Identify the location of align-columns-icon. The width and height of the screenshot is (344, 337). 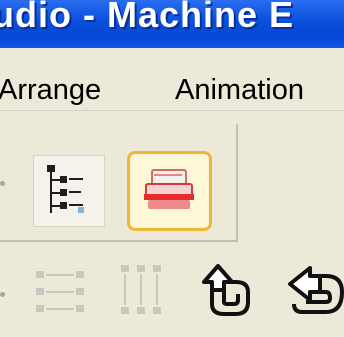
(141, 290).